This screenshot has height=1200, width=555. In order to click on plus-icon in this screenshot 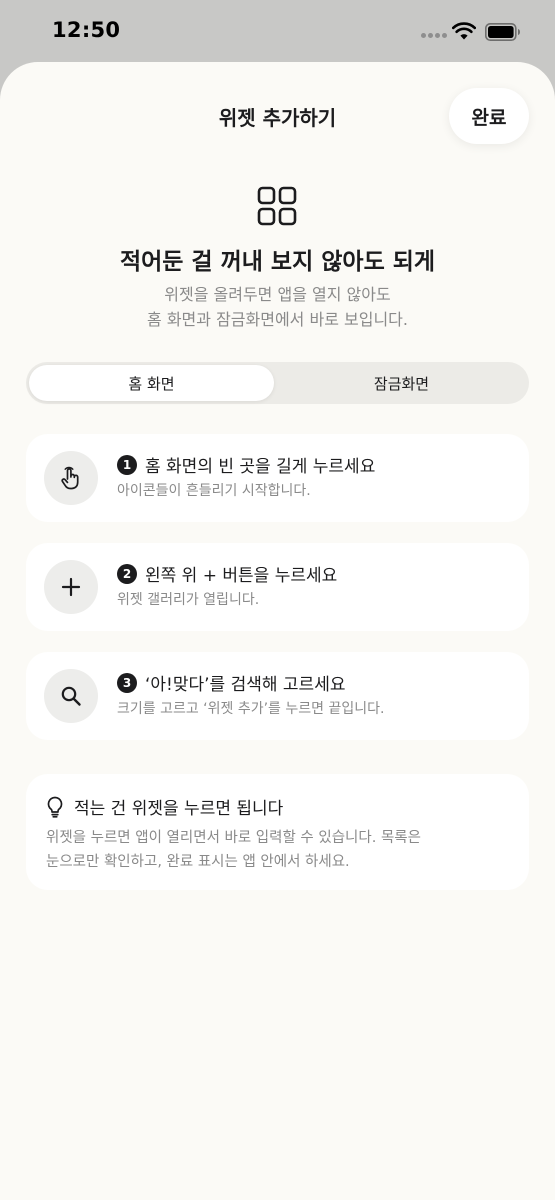, I will do `click(71, 587)`.